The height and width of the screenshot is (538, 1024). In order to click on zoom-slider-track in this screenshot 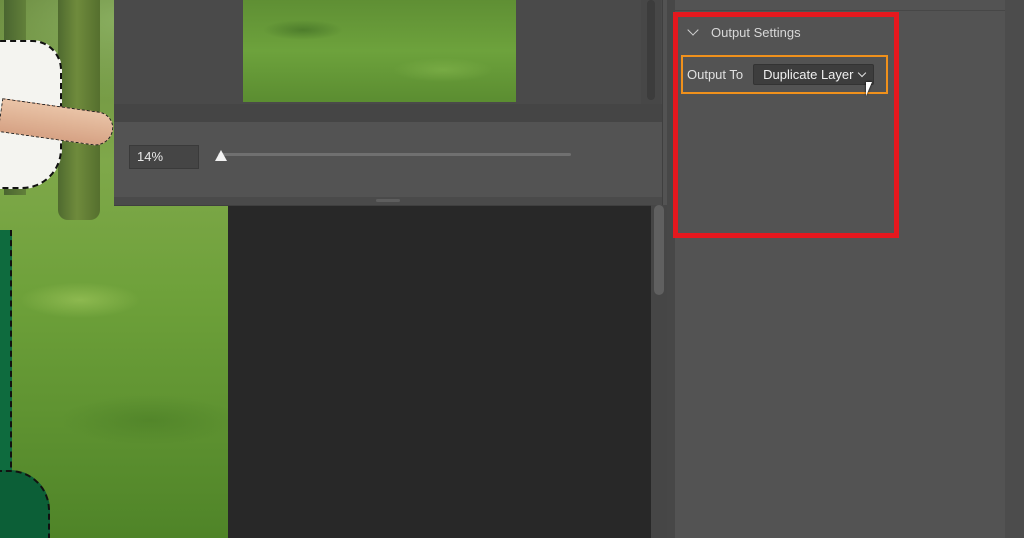, I will do `click(394, 154)`.